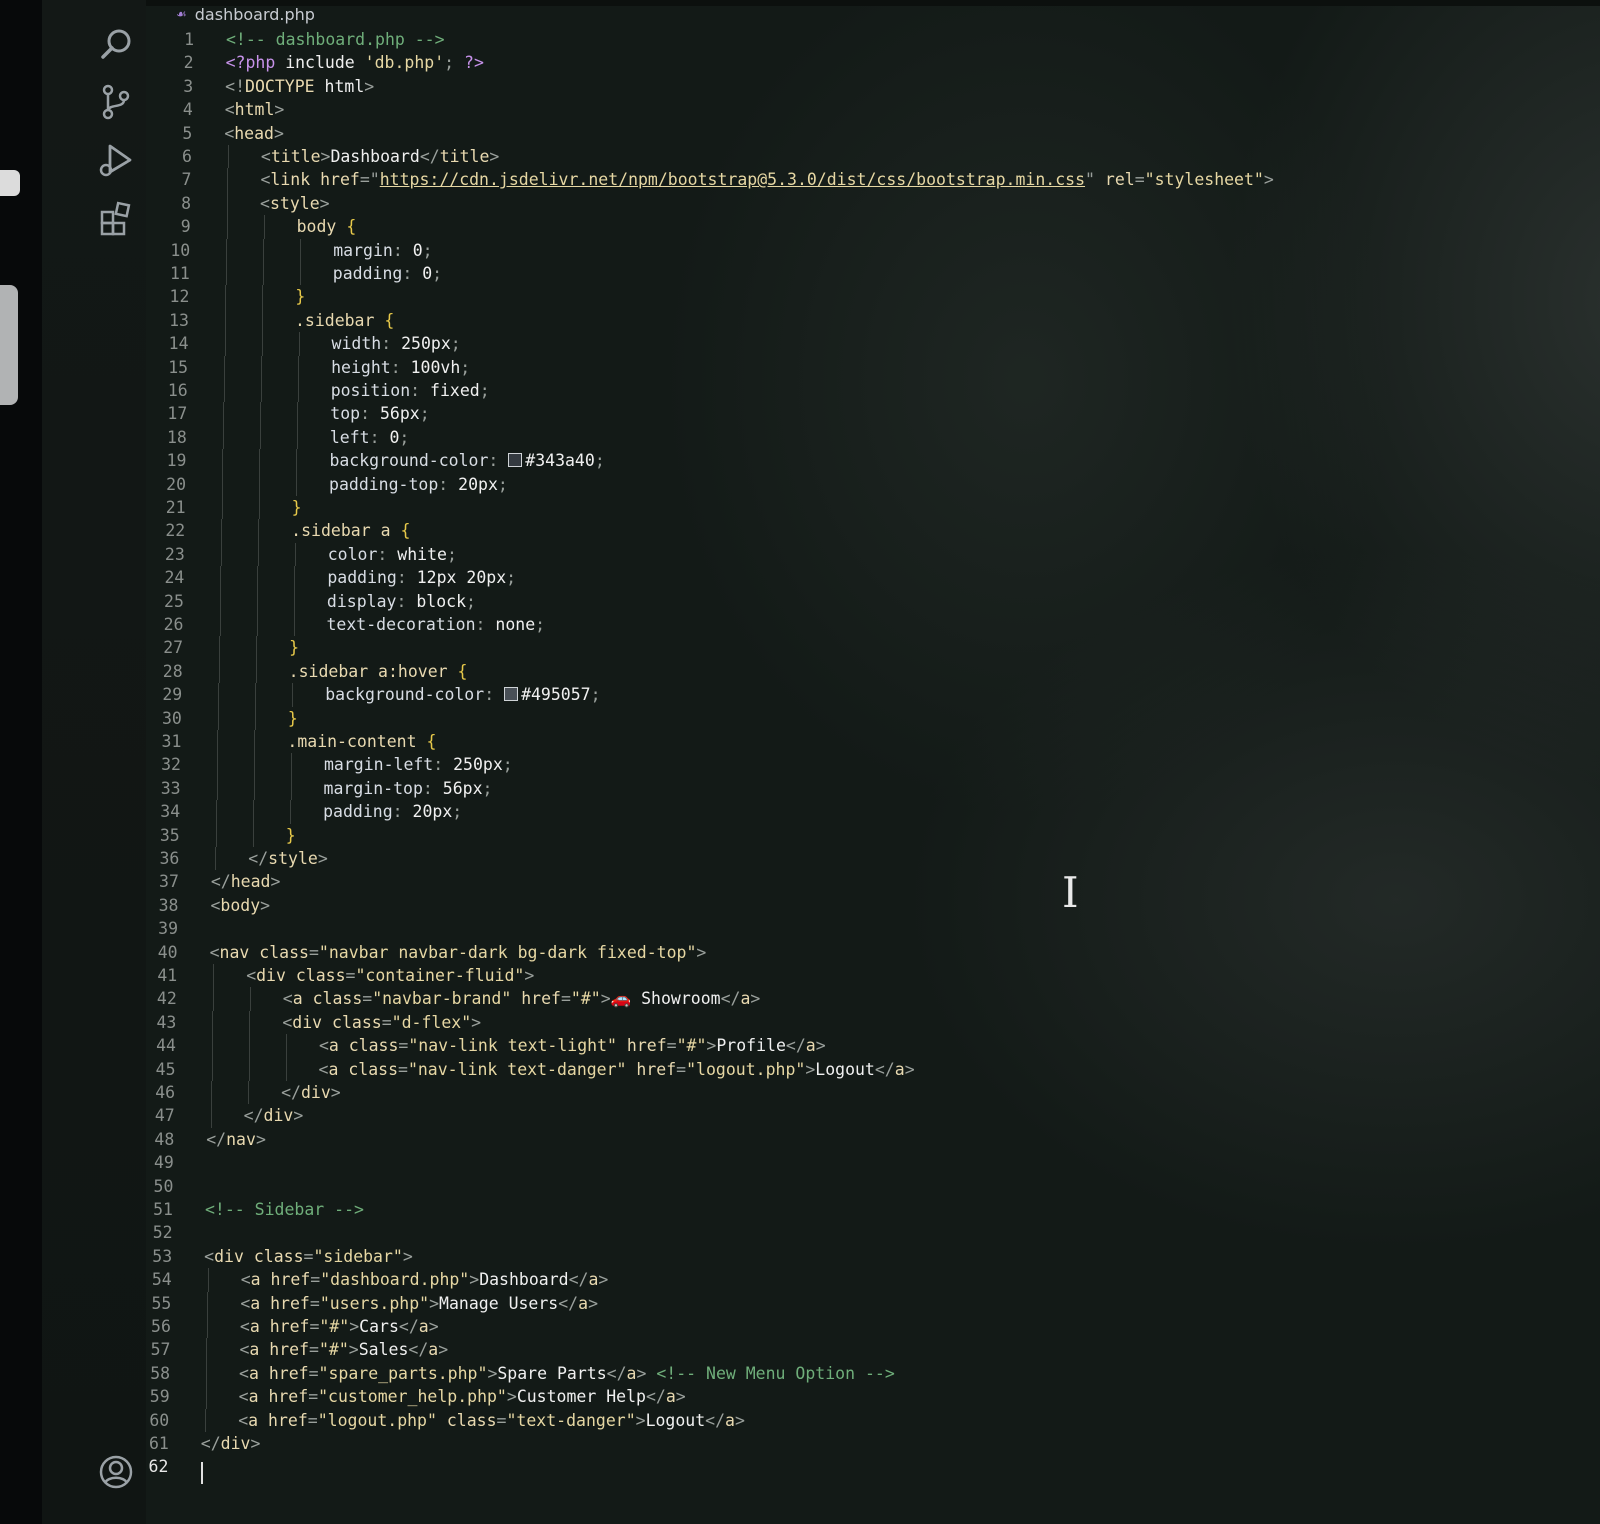  What do you see at coordinates (168, 905) in the screenshot?
I see `line-number: 38` at bounding box center [168, 905].